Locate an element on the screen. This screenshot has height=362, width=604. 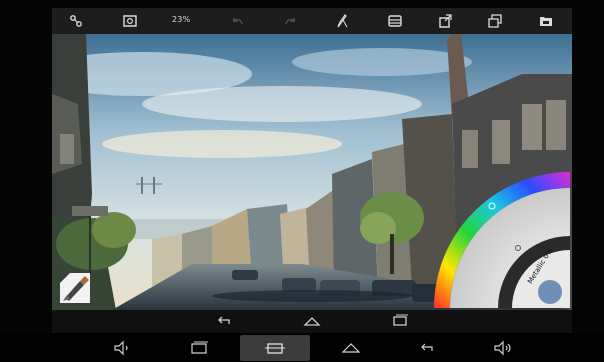
zoom-level: 23% is located at coordinates (181, 19).